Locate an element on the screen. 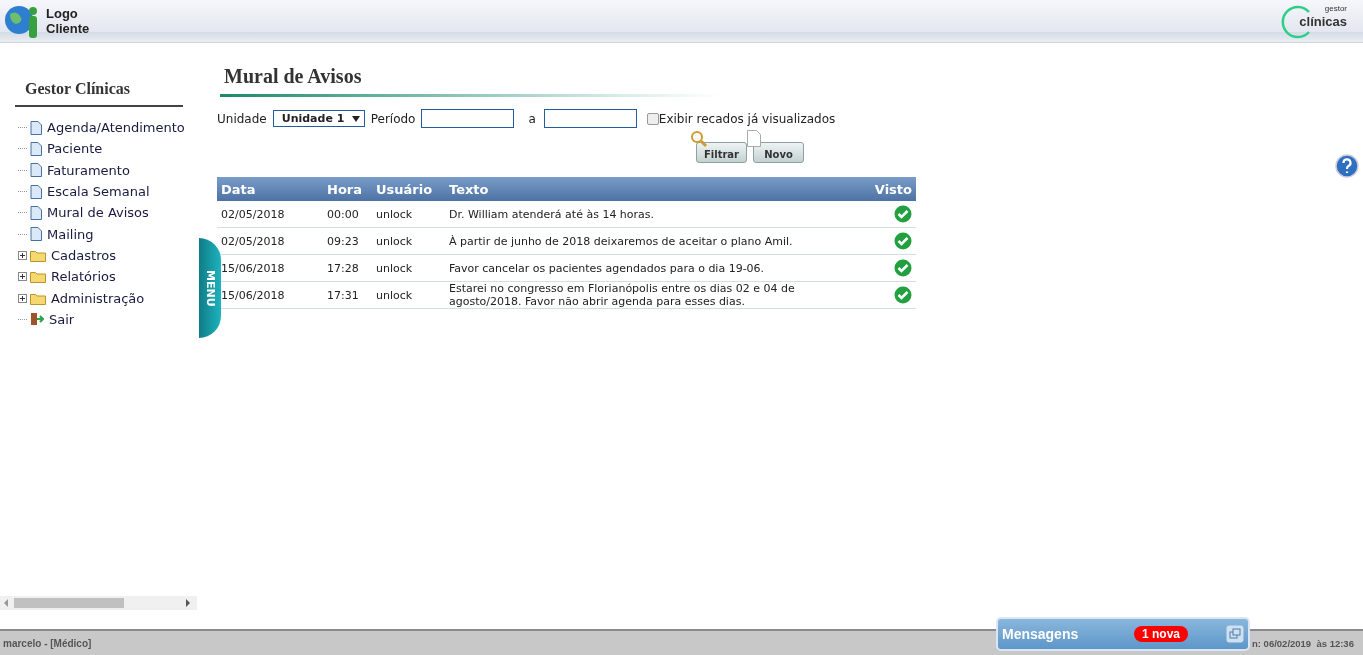 The height and width of the screenshot is (655, 1363). sidebar-item: Faturamento is located at coordinates (87, 170).